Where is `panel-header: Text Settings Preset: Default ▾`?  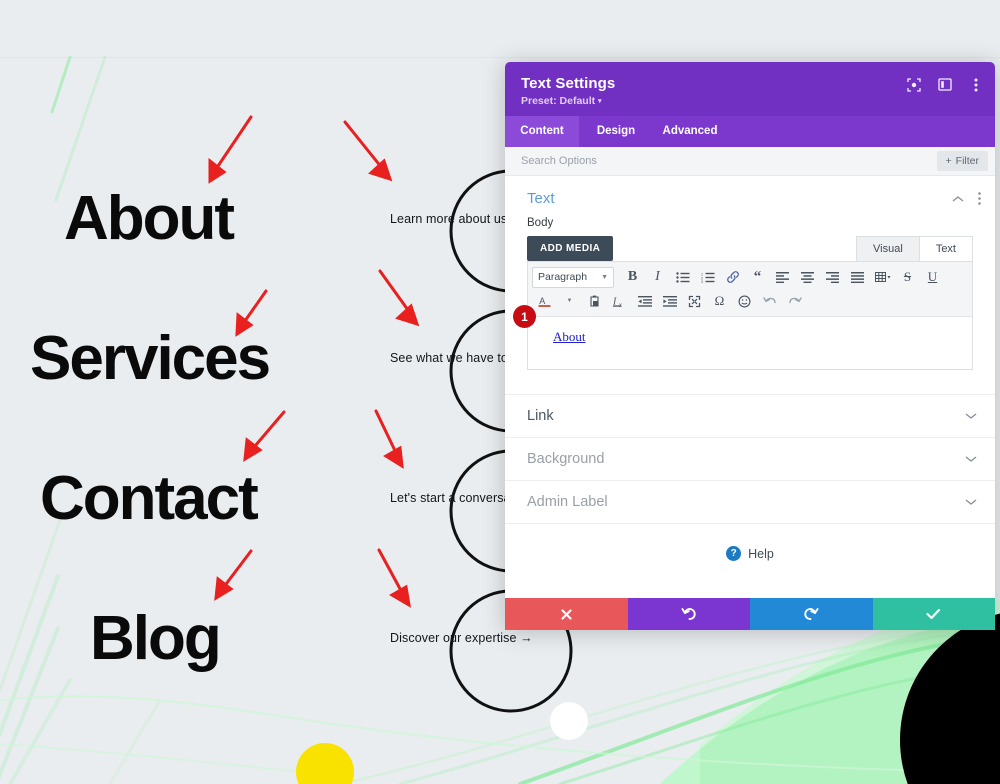
panel-header: Text Settings Preset: Default ▾ is located at coordinates (750, 89).